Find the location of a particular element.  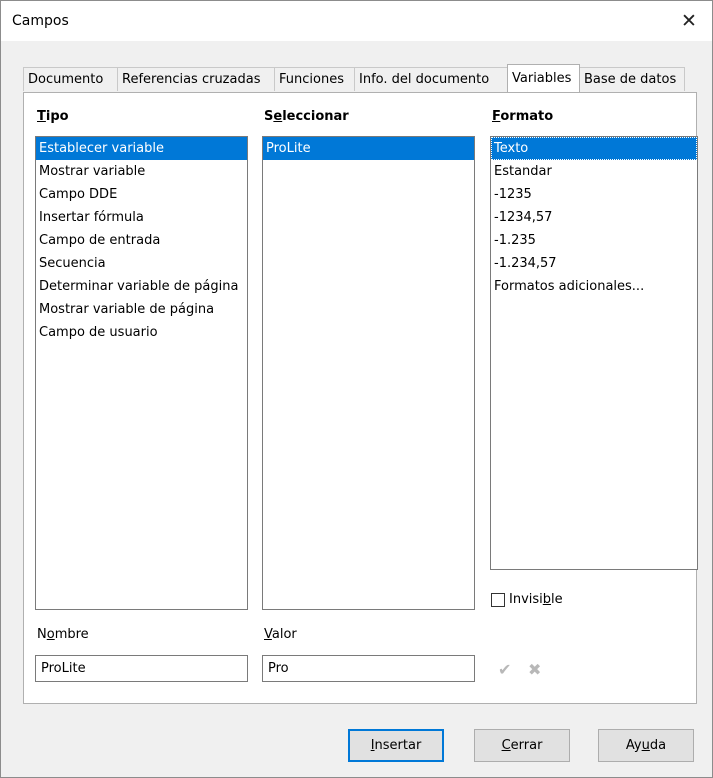

list-item: Campo de usuario is located at coordinates (141, 332).